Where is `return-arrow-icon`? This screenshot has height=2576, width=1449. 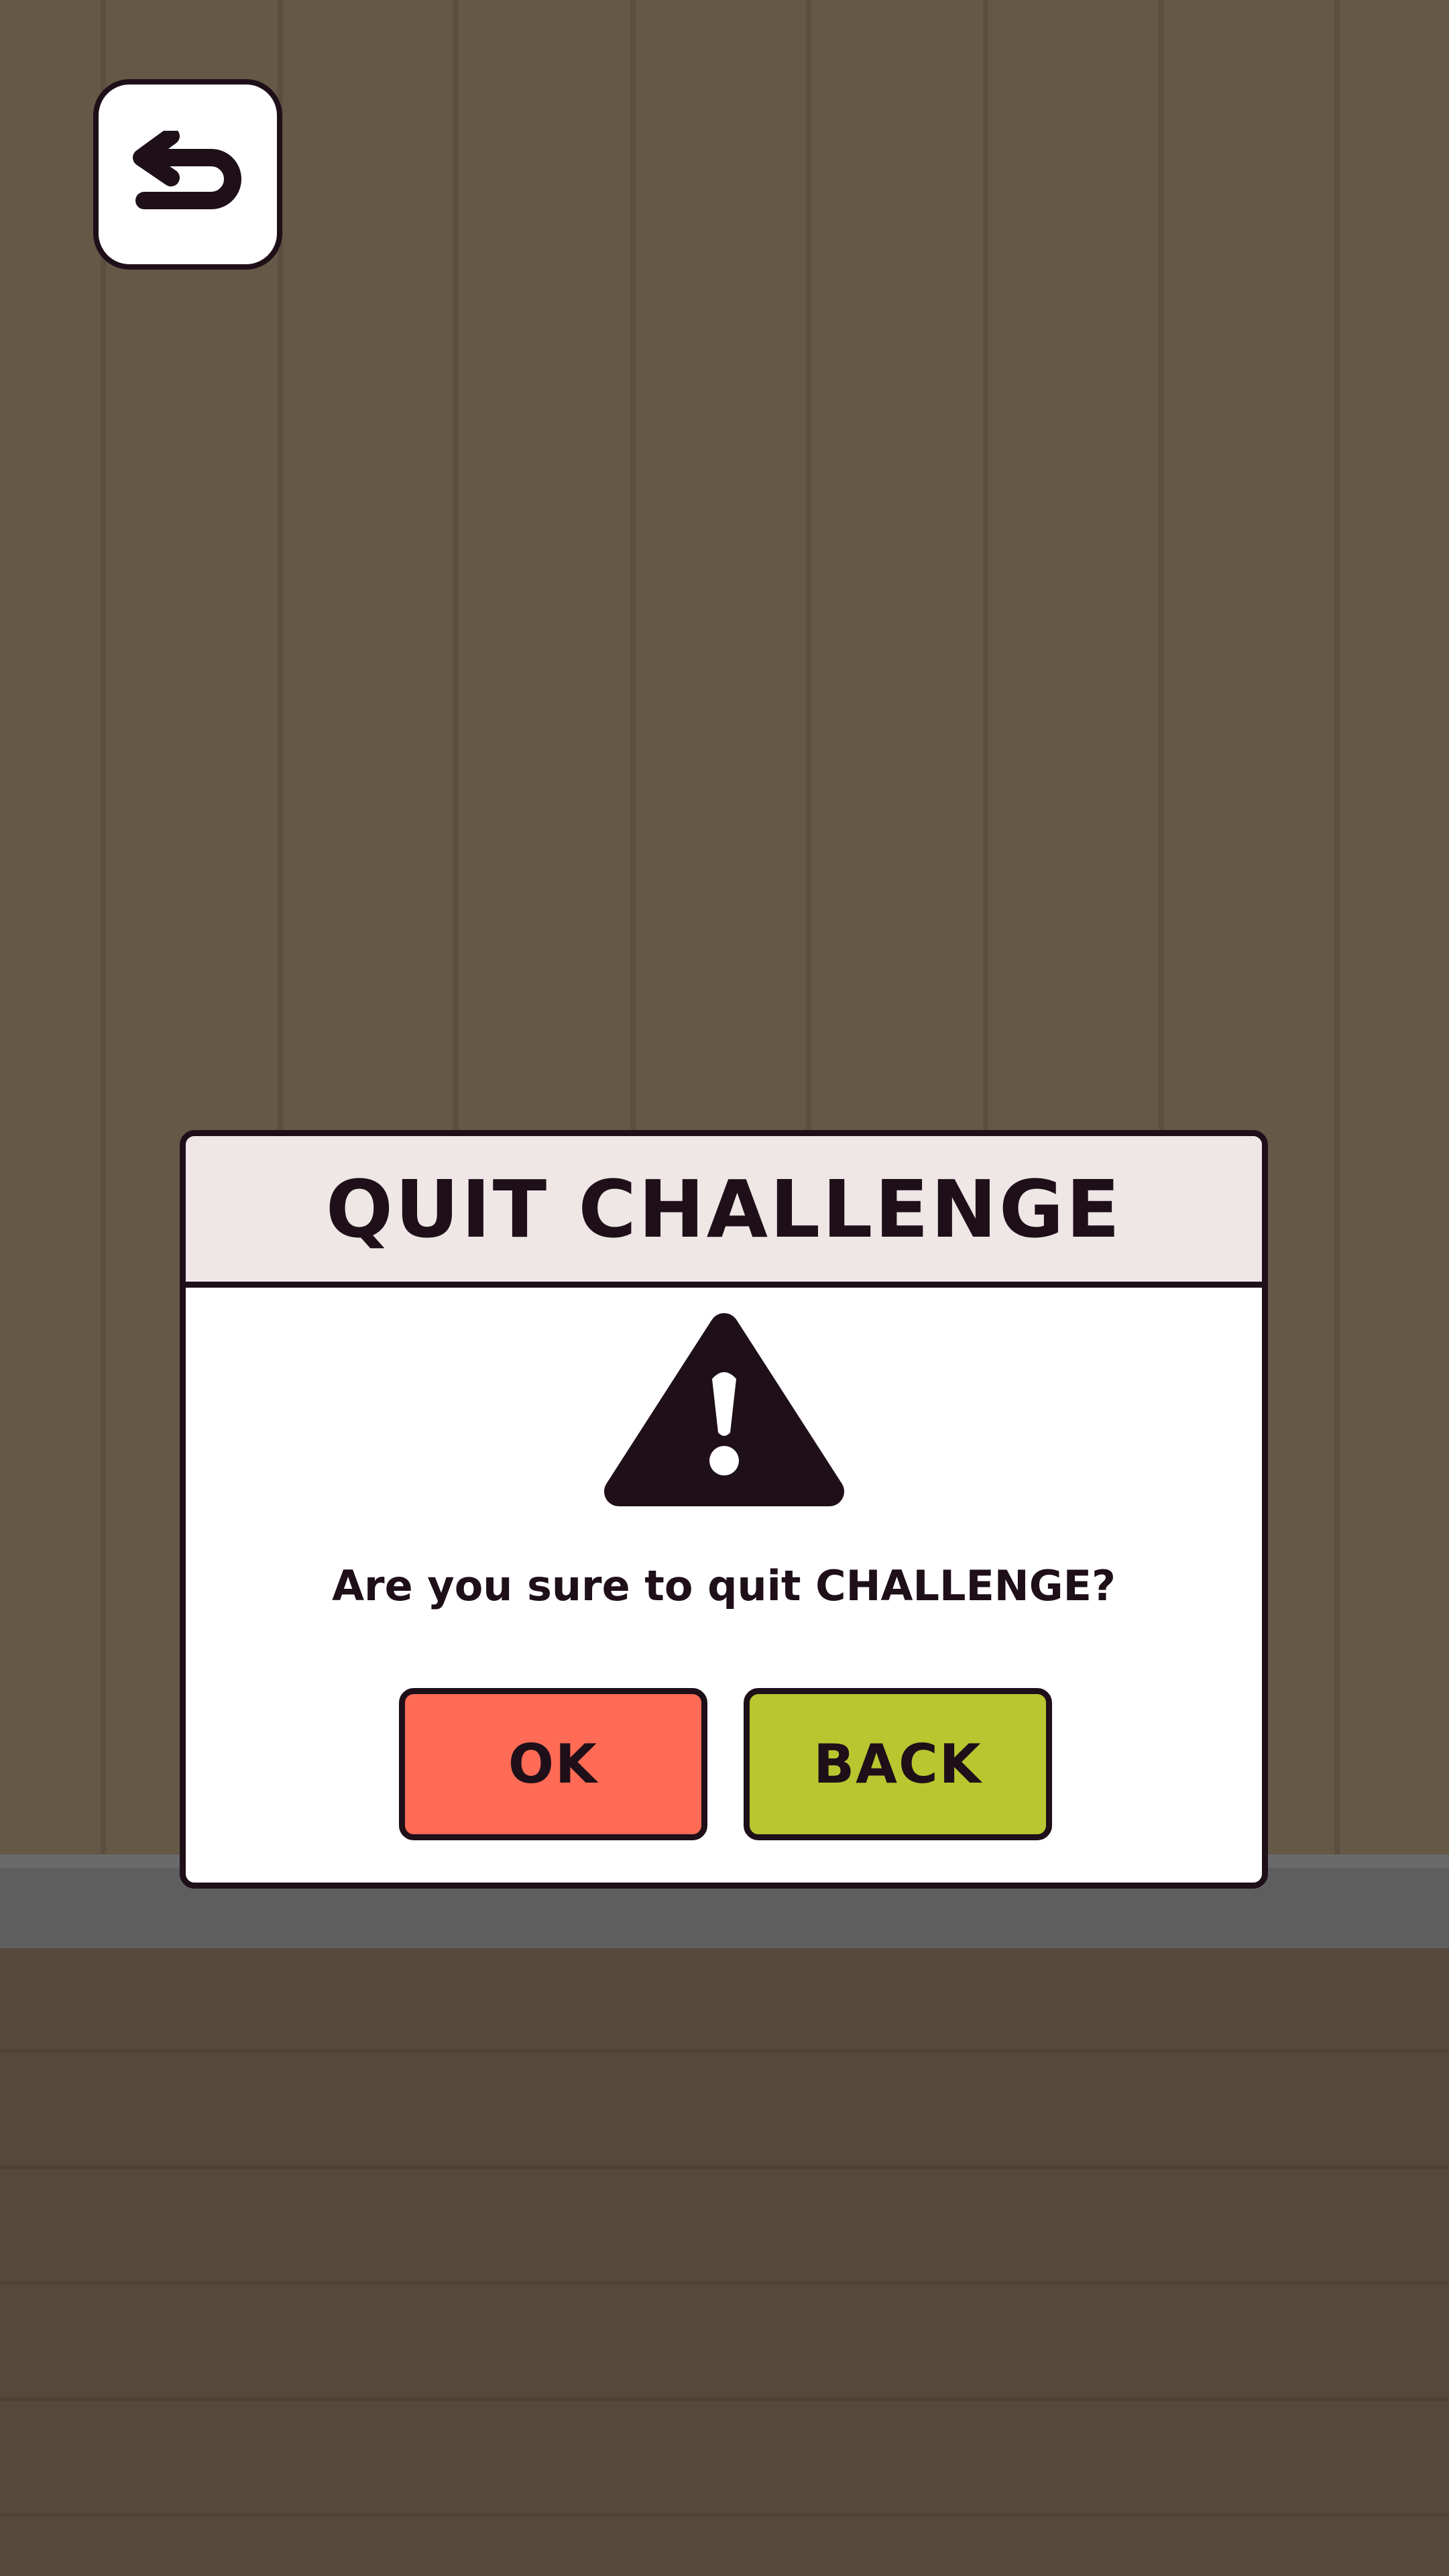
return-arrow-icon is located at coordinates (188, 174).